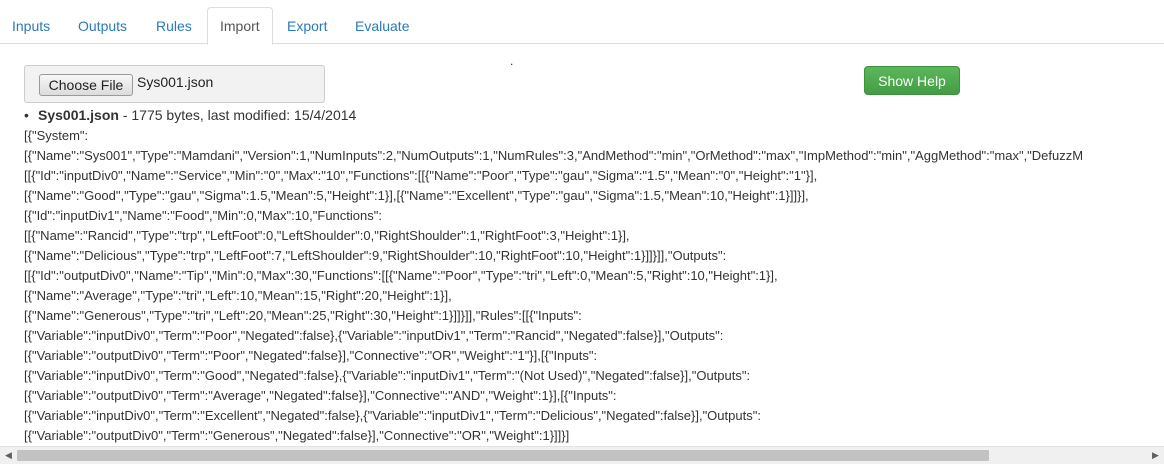 The image size is (1164, 464). I want to click on selected-file-name: Sys001.json, so click(175, 82).